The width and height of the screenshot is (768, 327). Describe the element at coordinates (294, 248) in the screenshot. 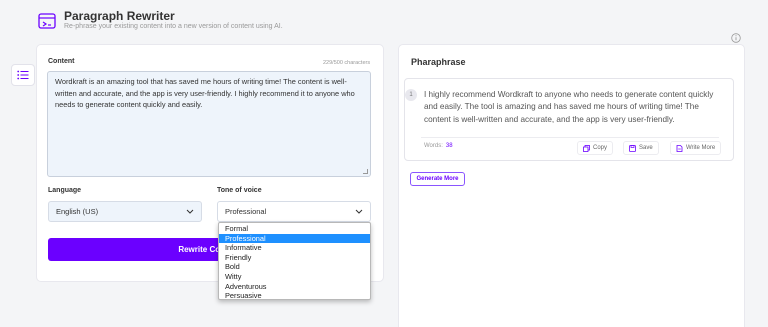

I see `tone-option-informative: Informative` at that location.